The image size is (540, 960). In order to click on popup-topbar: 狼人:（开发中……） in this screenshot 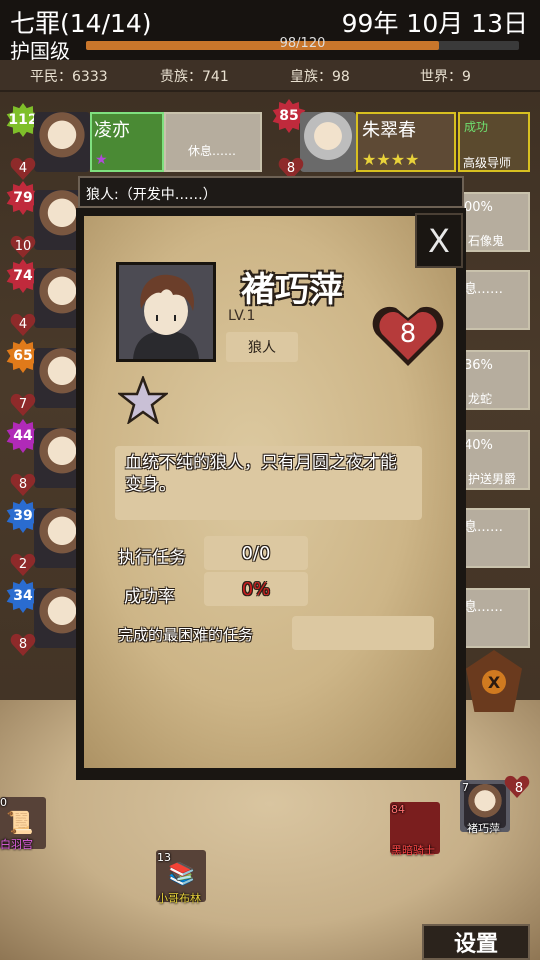, I will do `click(271, 192)`.